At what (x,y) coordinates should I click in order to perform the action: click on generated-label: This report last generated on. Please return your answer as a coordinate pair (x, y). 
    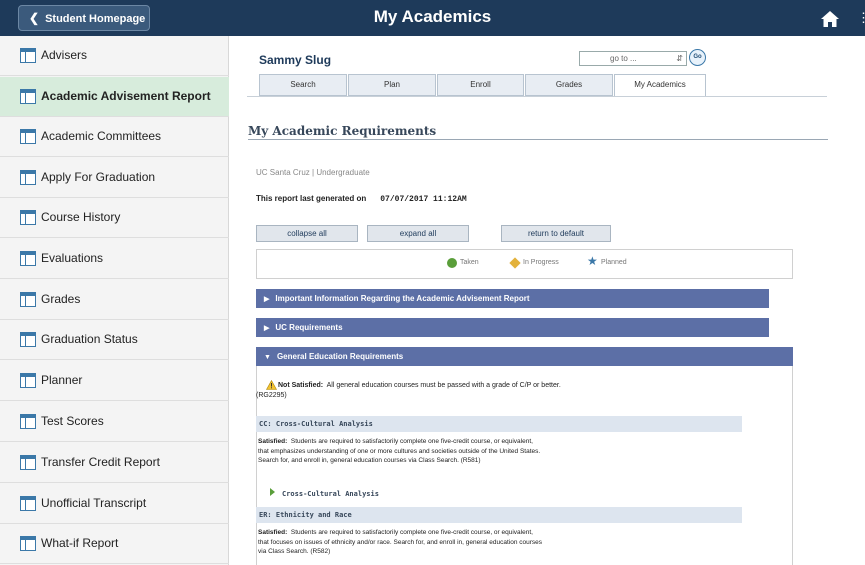
    Looking at the image, I should click on (311, 198).